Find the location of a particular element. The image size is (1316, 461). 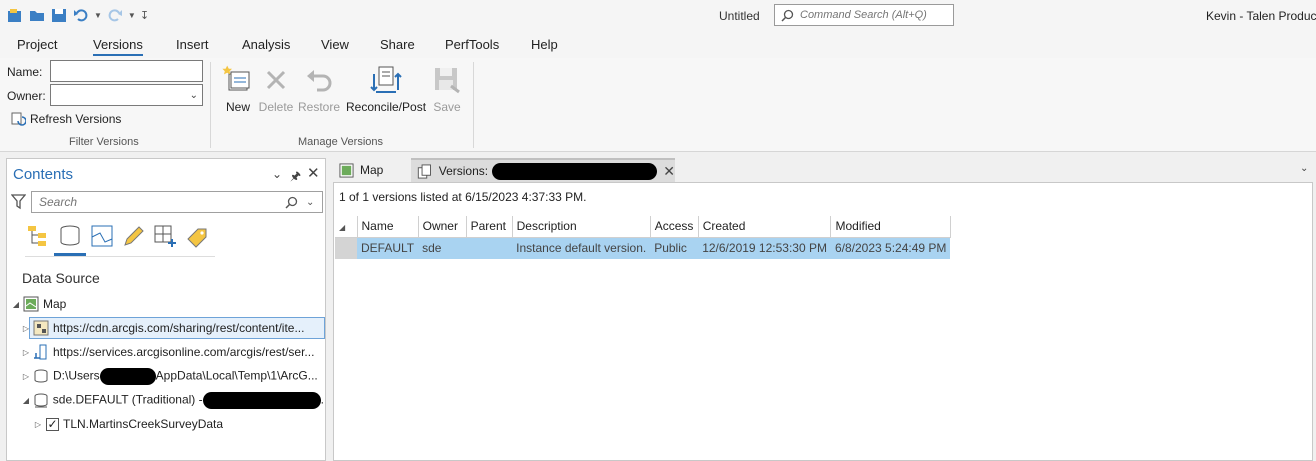

redo-dropdown-icon: ▼ is located at coordinates (132, 15).